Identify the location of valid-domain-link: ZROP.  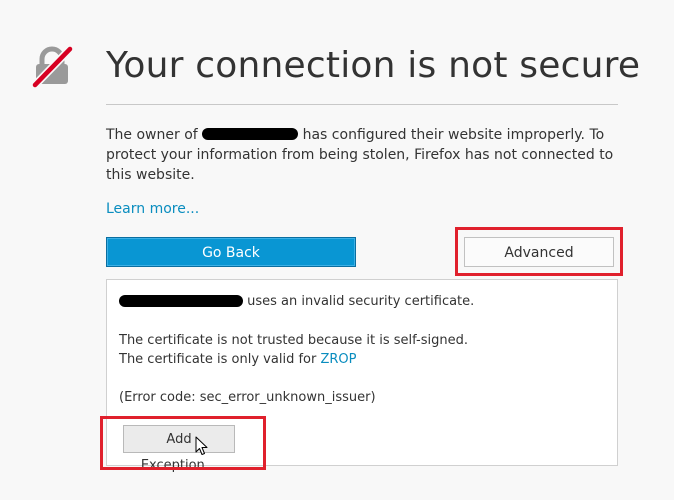
(338, 359).